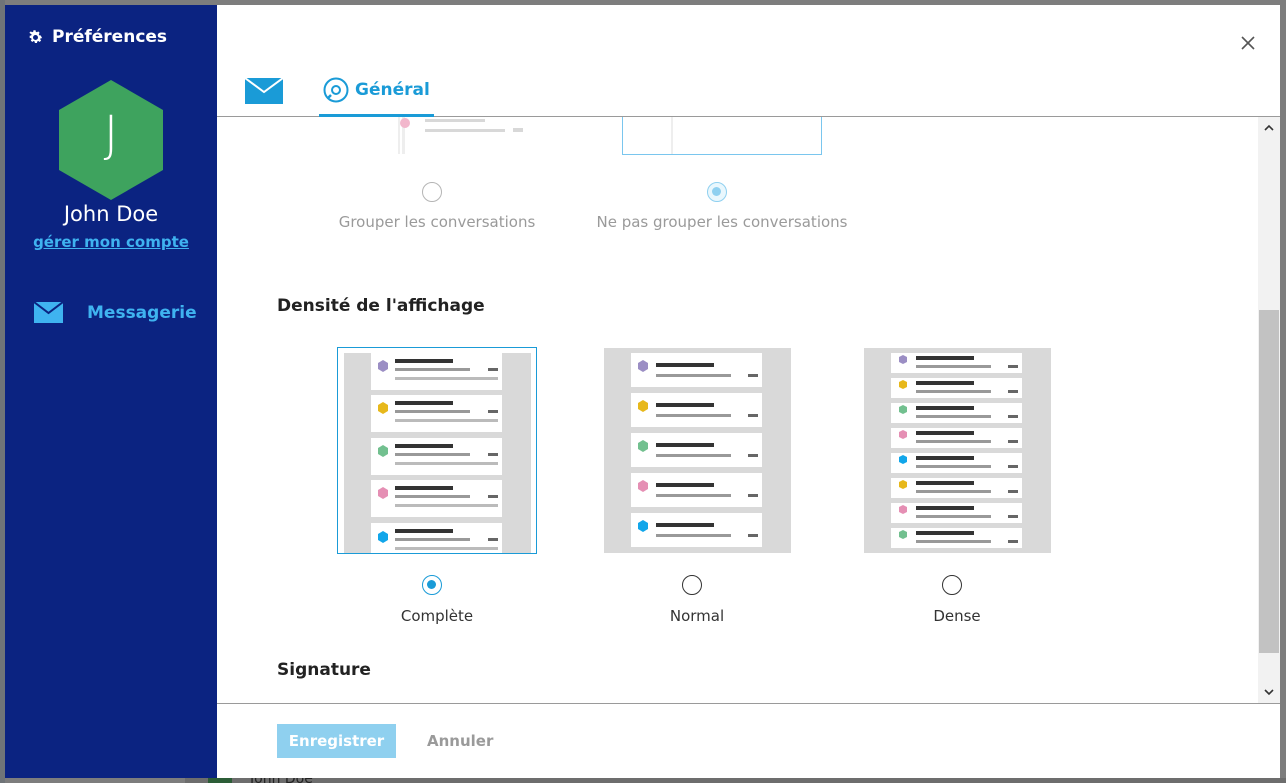 This screenshot has height=783, width=1286. Describe the element at coordinates (111, 242) in the screenshot. I see `manage-account-link: gérer mon compte` at that location.